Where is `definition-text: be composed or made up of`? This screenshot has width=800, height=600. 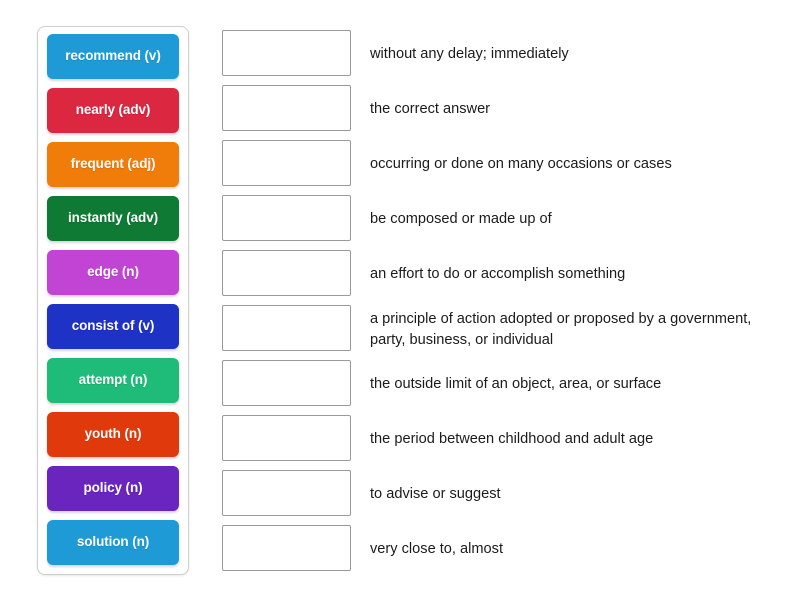
definition-text: be composed or made up of is located at coordinates (461, 219).